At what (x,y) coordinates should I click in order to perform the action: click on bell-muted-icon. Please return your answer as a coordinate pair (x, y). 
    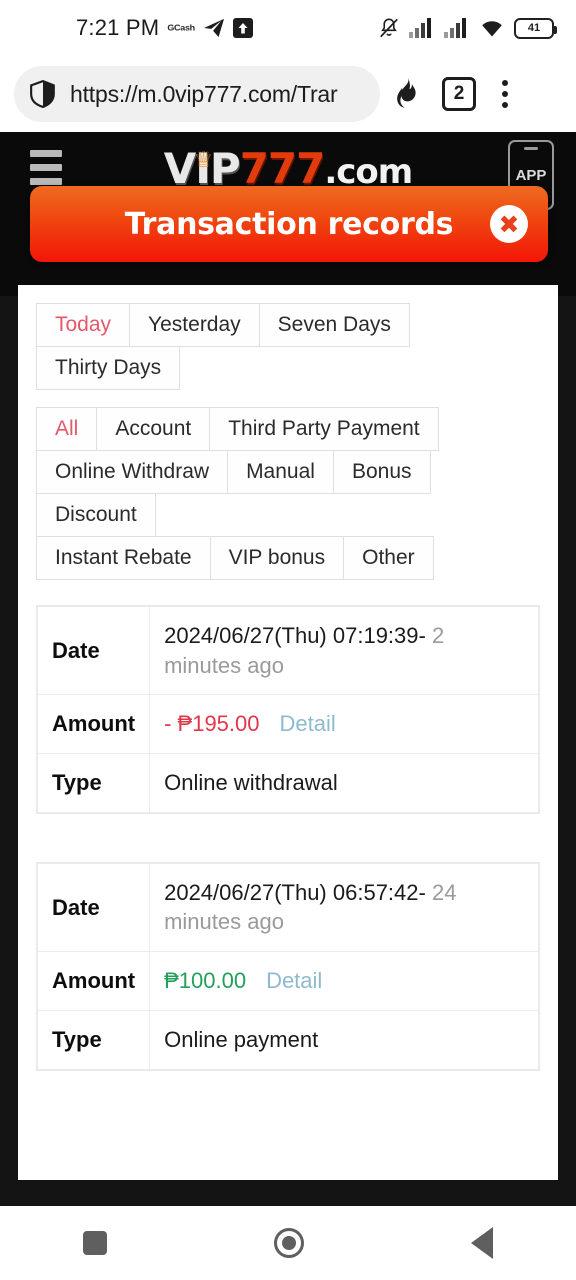
    Looking at the image, I should click on (389, 28).